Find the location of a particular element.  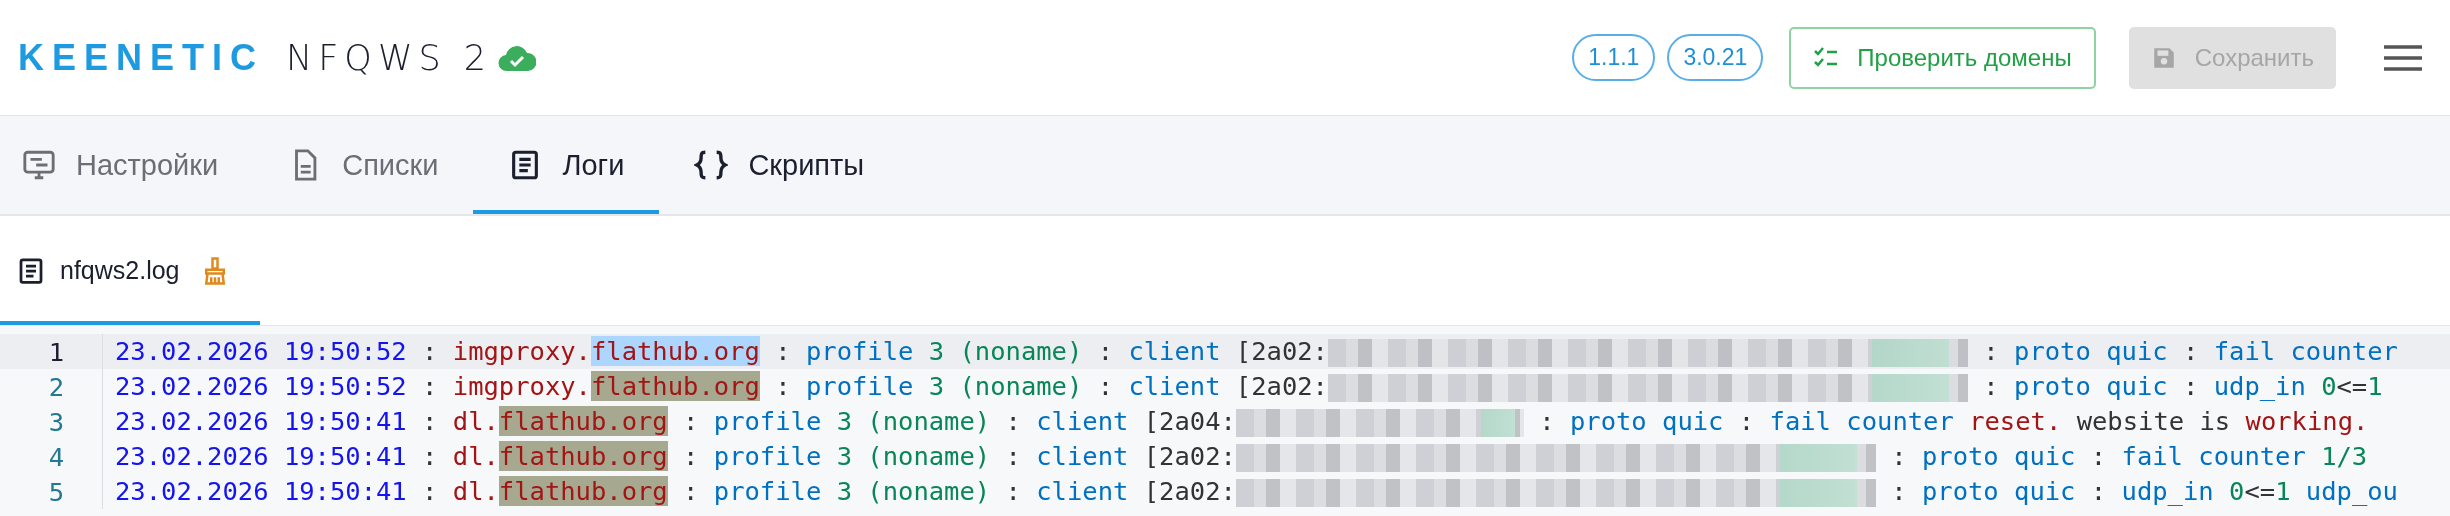

line-number: 3 is located at coordinates (51, 421).